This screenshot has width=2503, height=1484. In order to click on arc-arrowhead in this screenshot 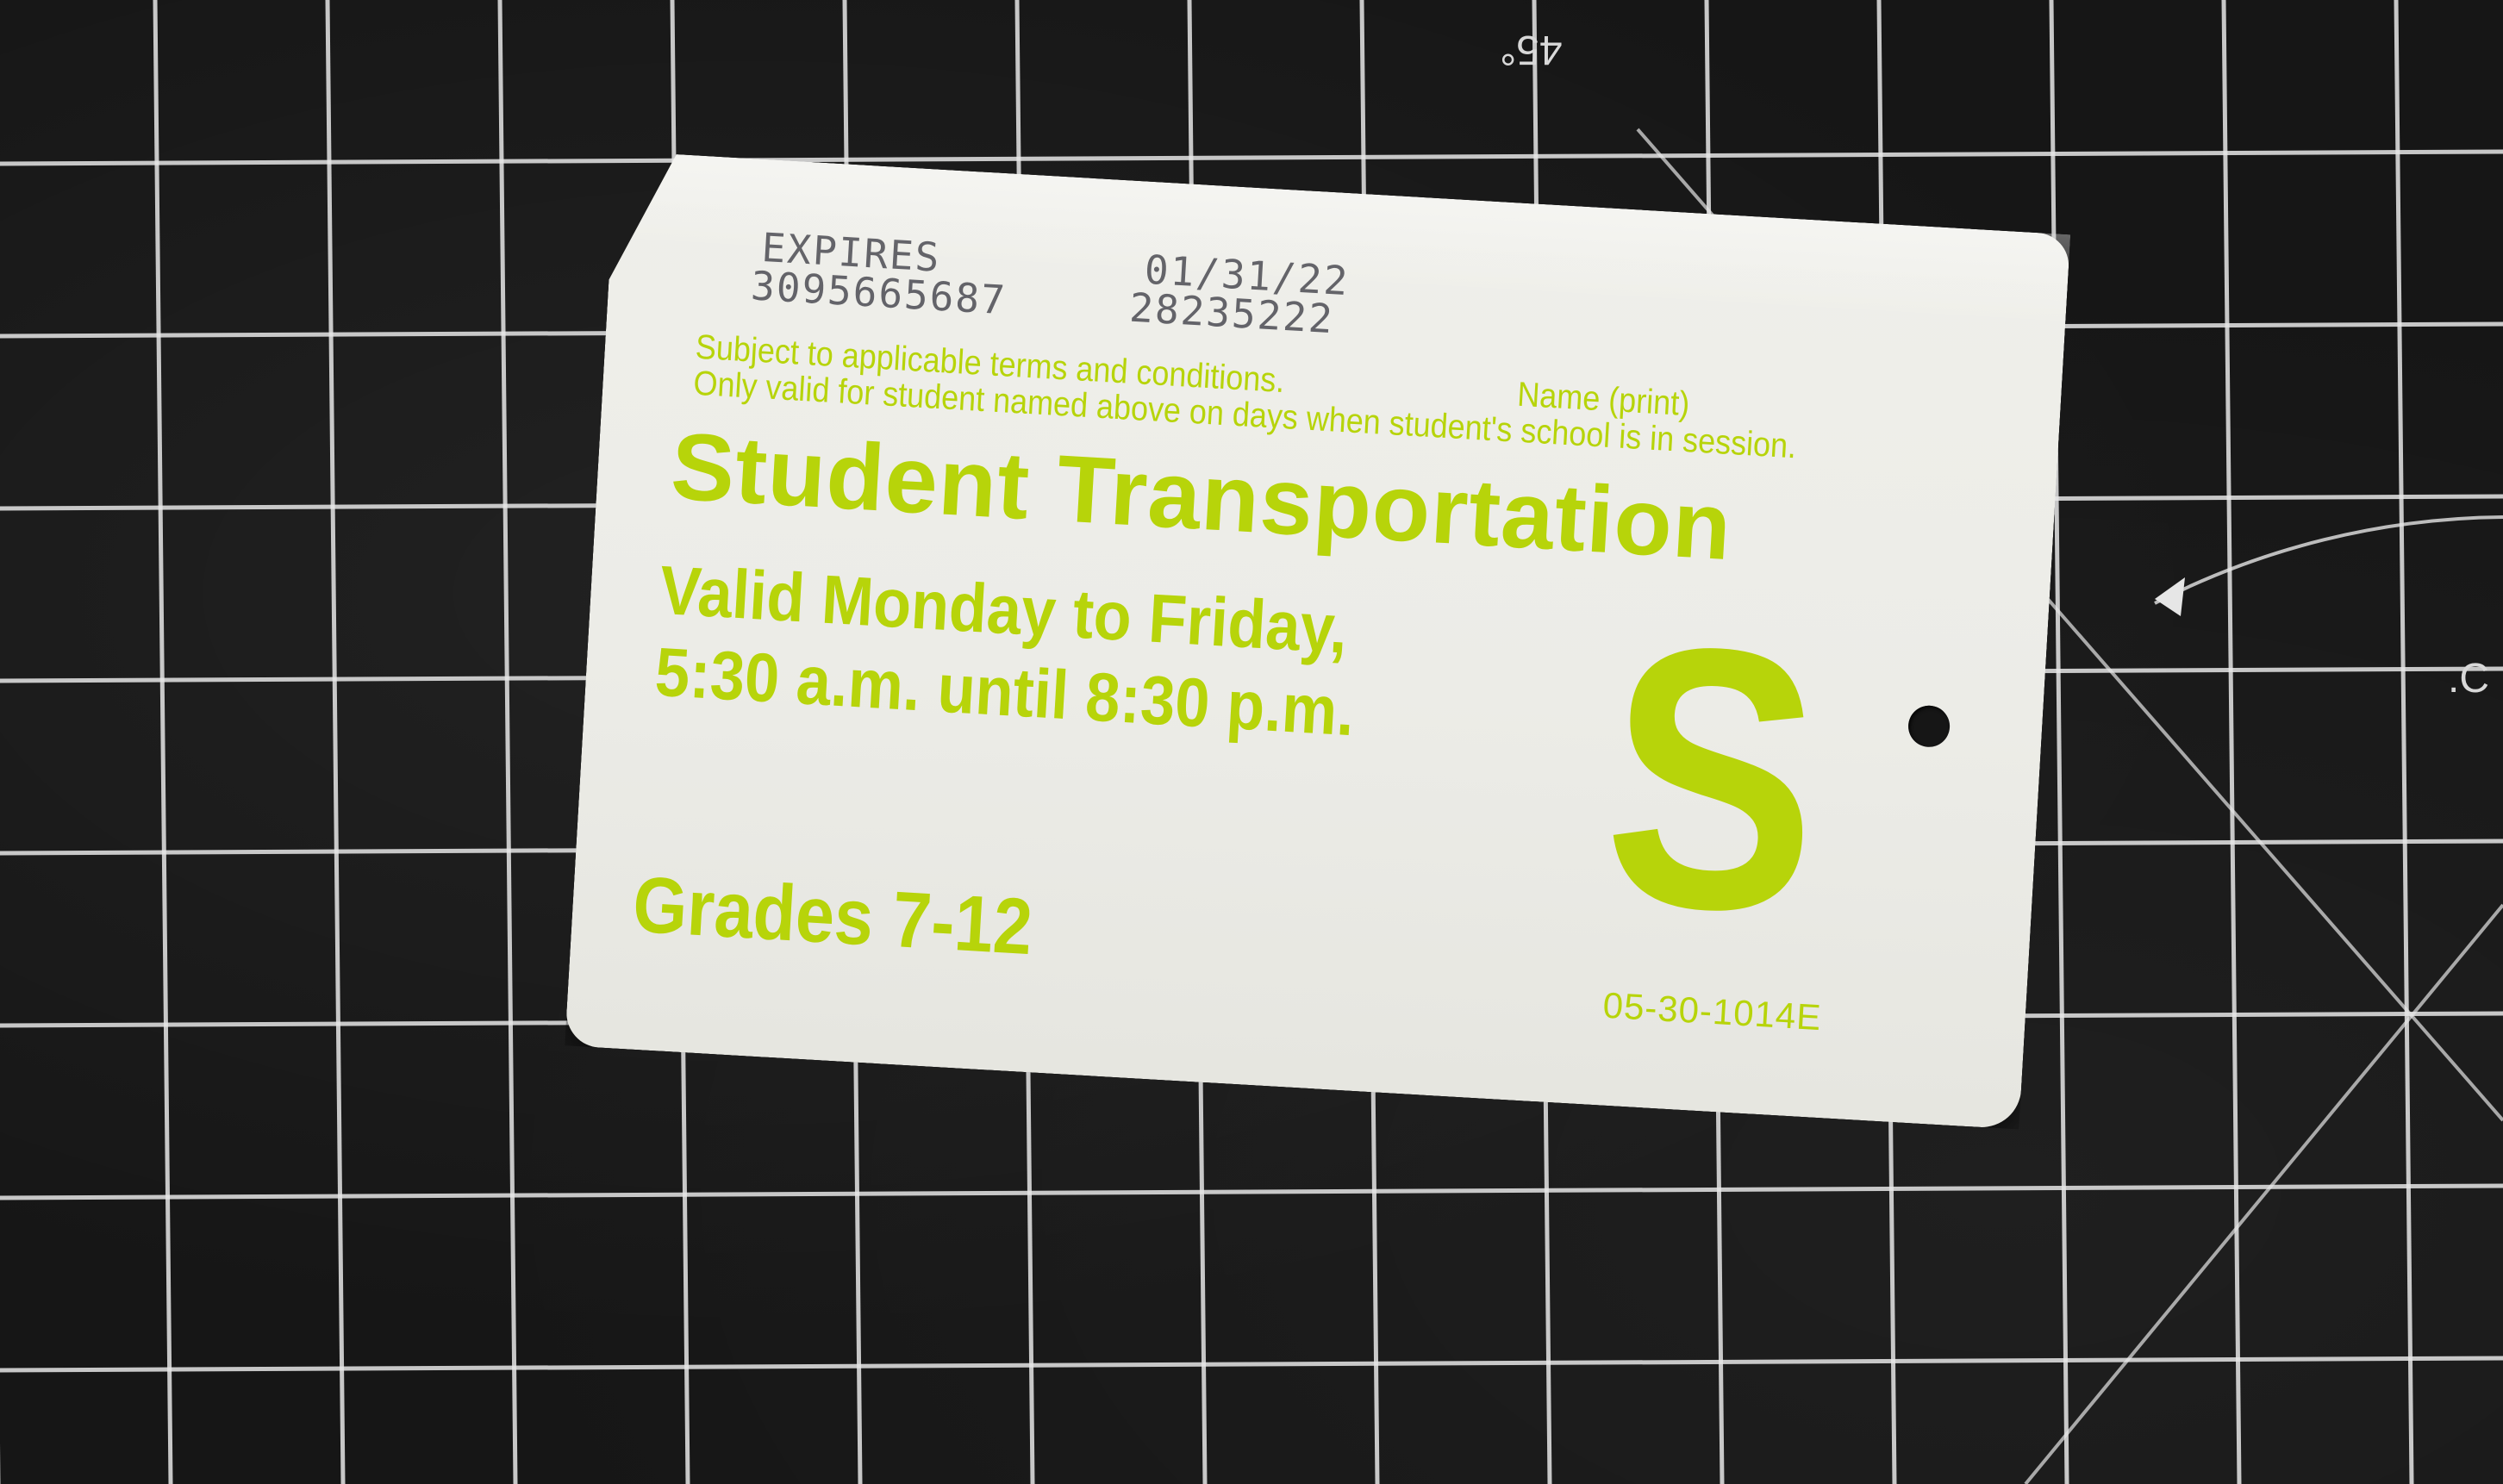, I will do `click(2170, 596)`.